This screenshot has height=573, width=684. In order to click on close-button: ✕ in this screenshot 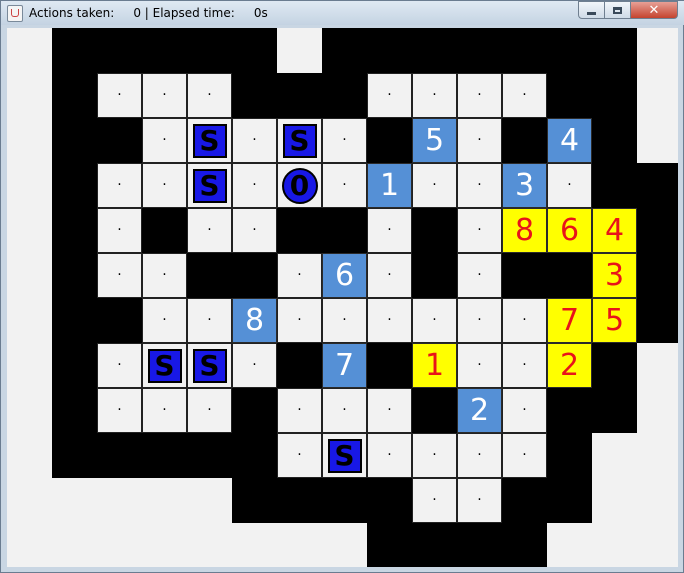, I will do `click(654, 10)`.